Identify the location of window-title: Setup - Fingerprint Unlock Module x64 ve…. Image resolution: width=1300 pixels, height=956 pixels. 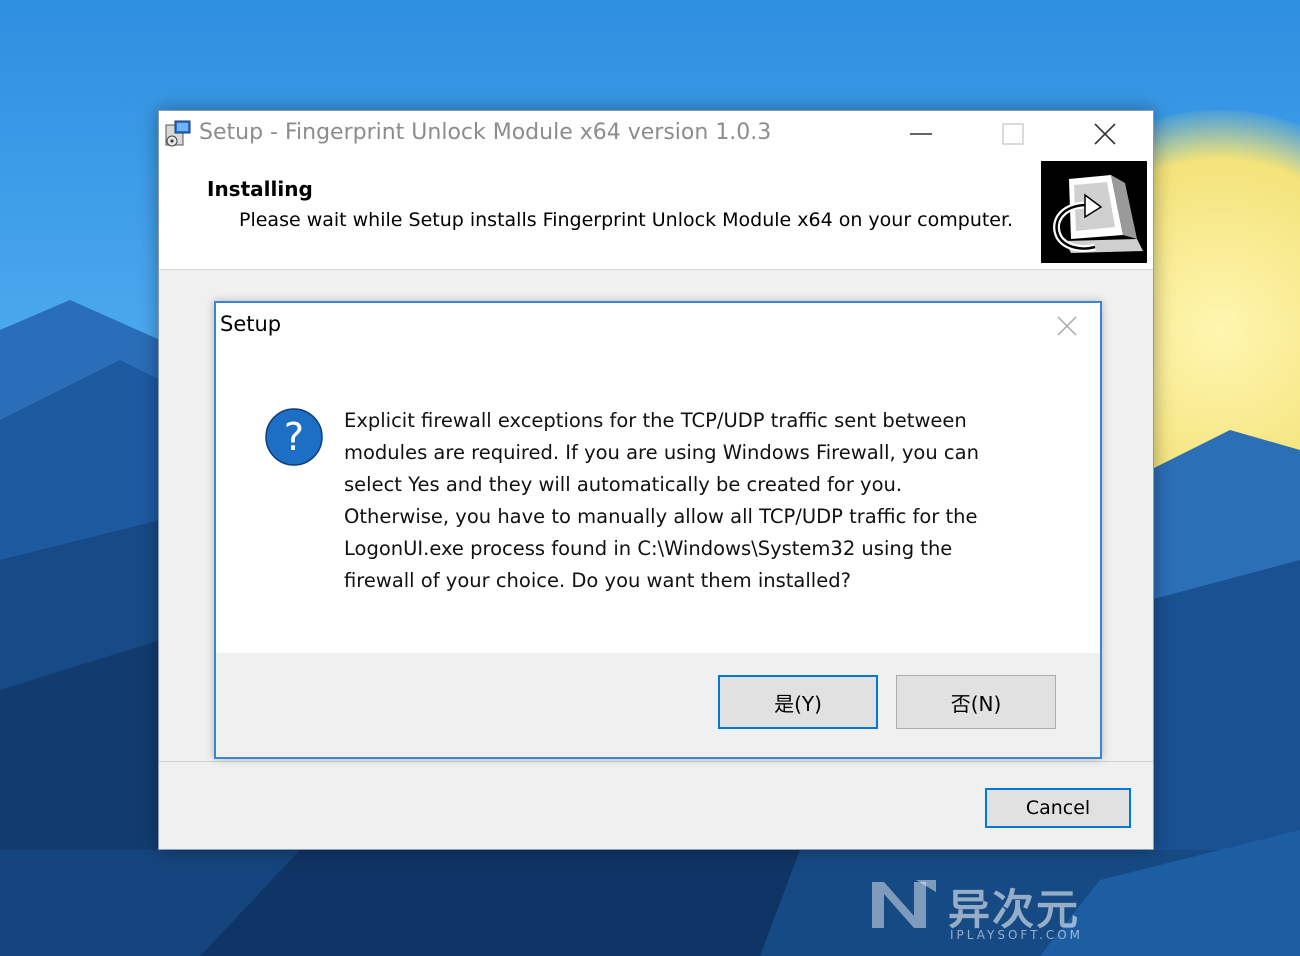
(485, 132).